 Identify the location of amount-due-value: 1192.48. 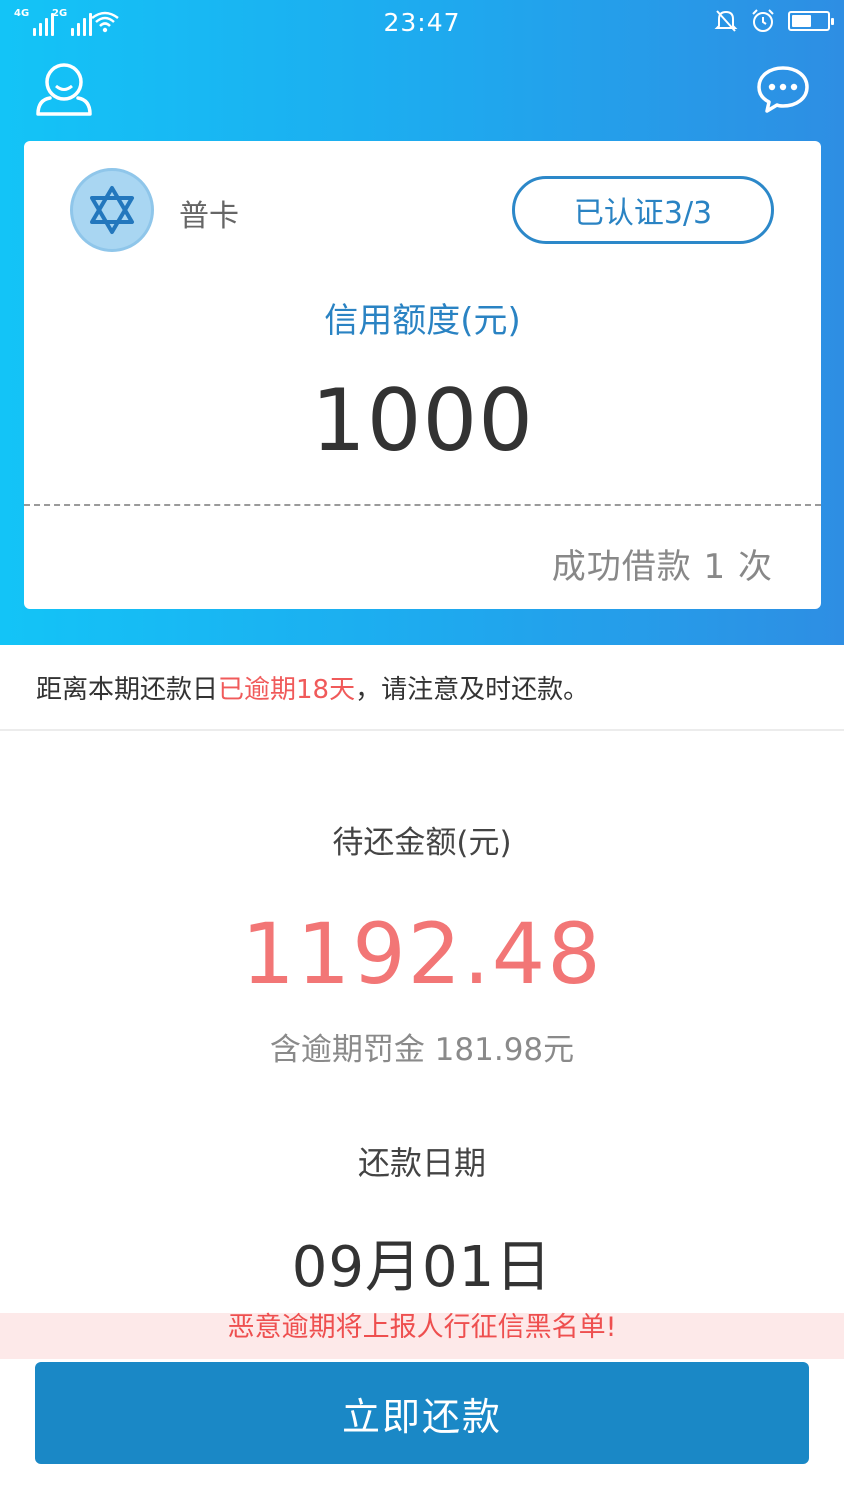
(422, 954).